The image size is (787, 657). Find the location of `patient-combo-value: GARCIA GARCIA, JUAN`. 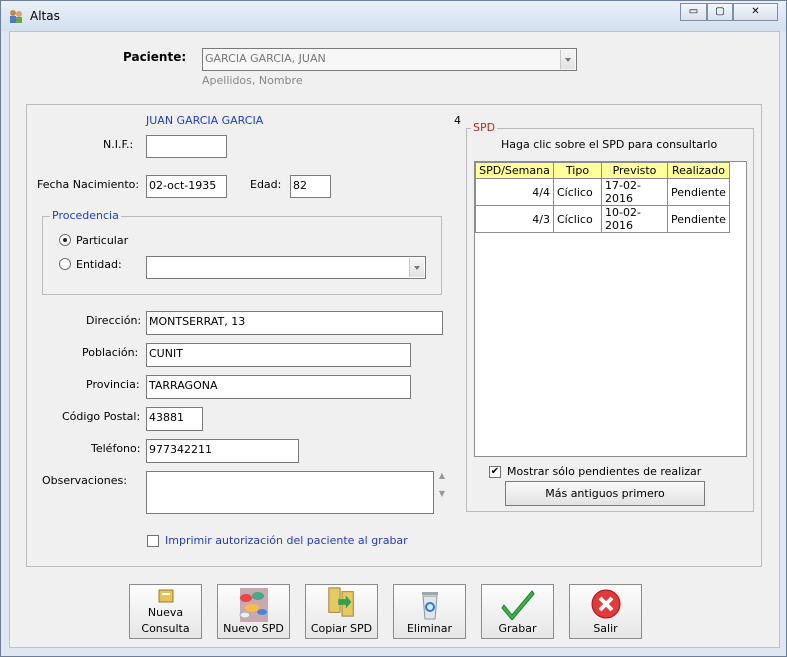

patient-combo-value: GARCIA GARCIA, JUAN is located at coordinates (265, 58).